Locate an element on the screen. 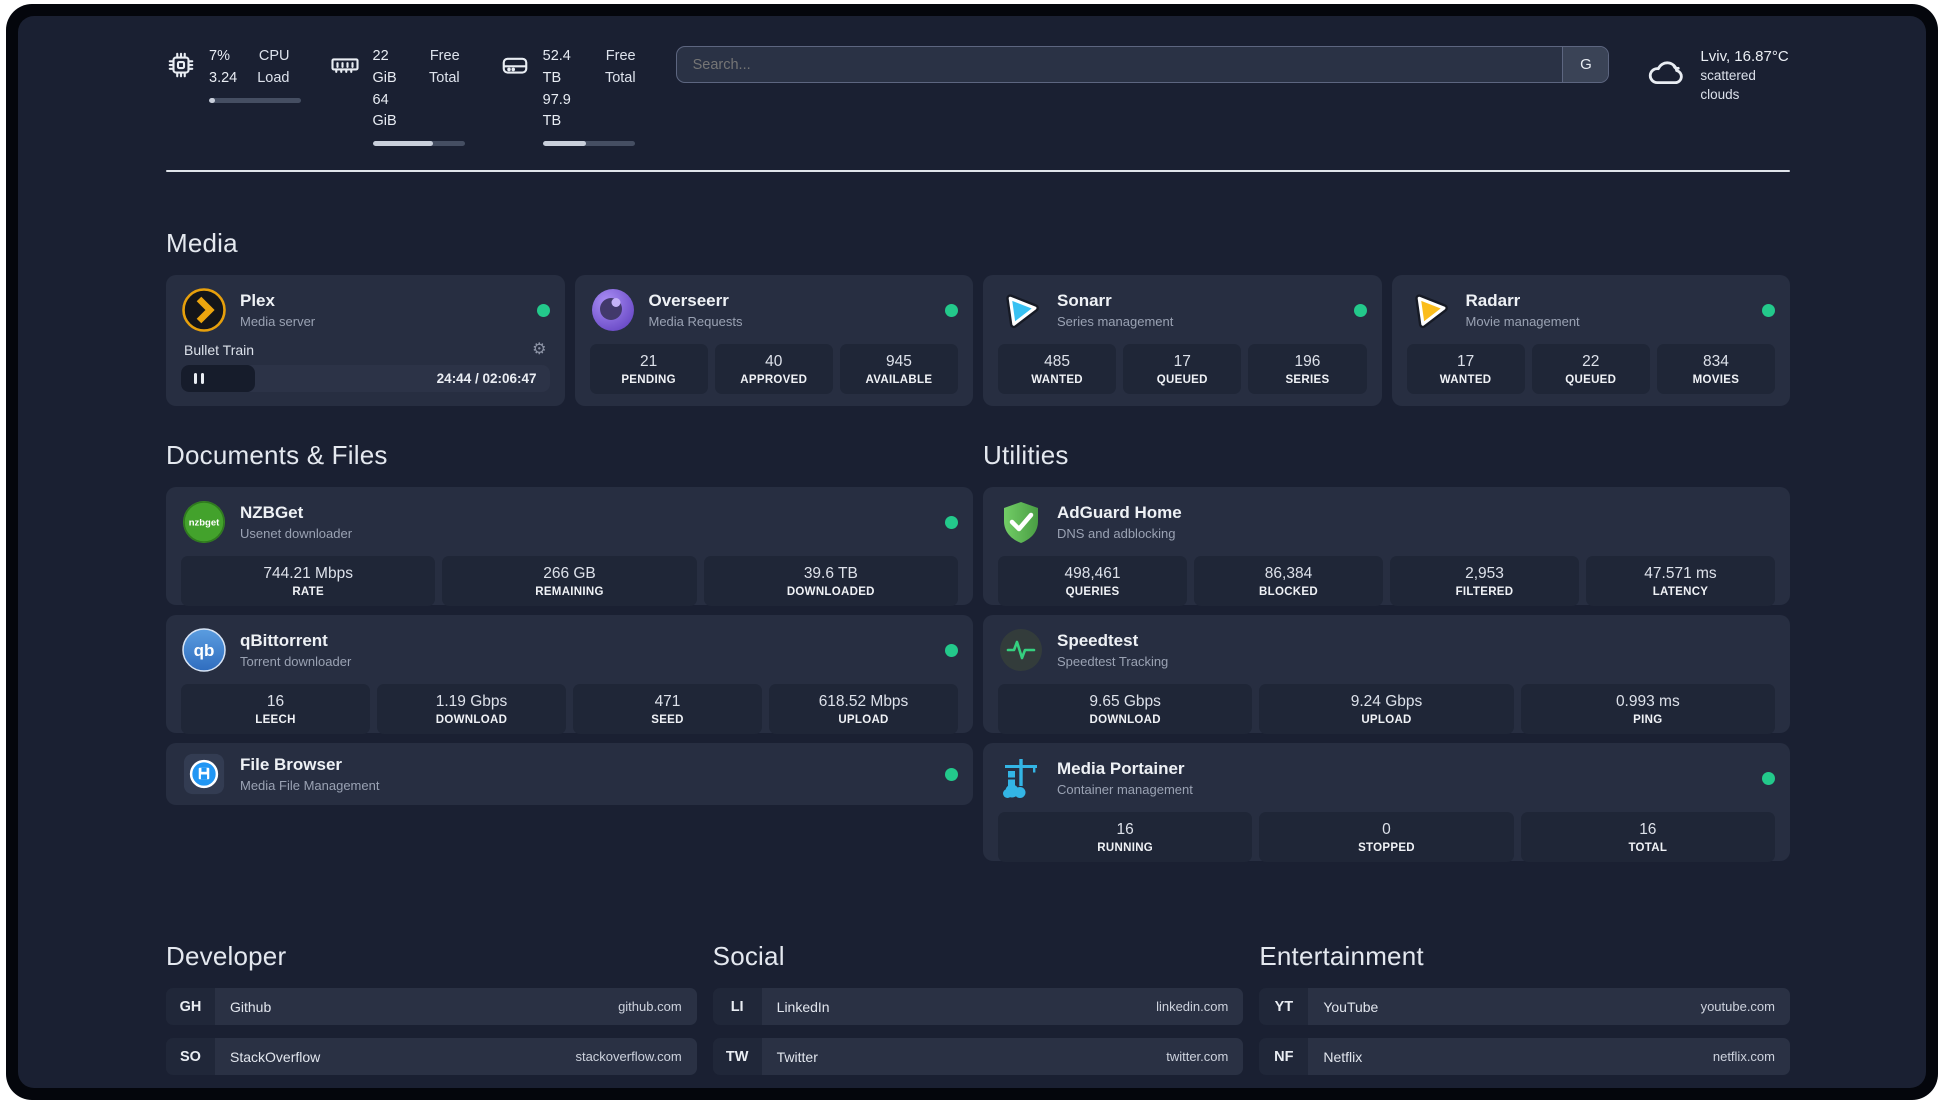 This screenshot has height=1104, width=1944. stat-remaining: 266 GB REMAINING is located at coordinates (569, 581).